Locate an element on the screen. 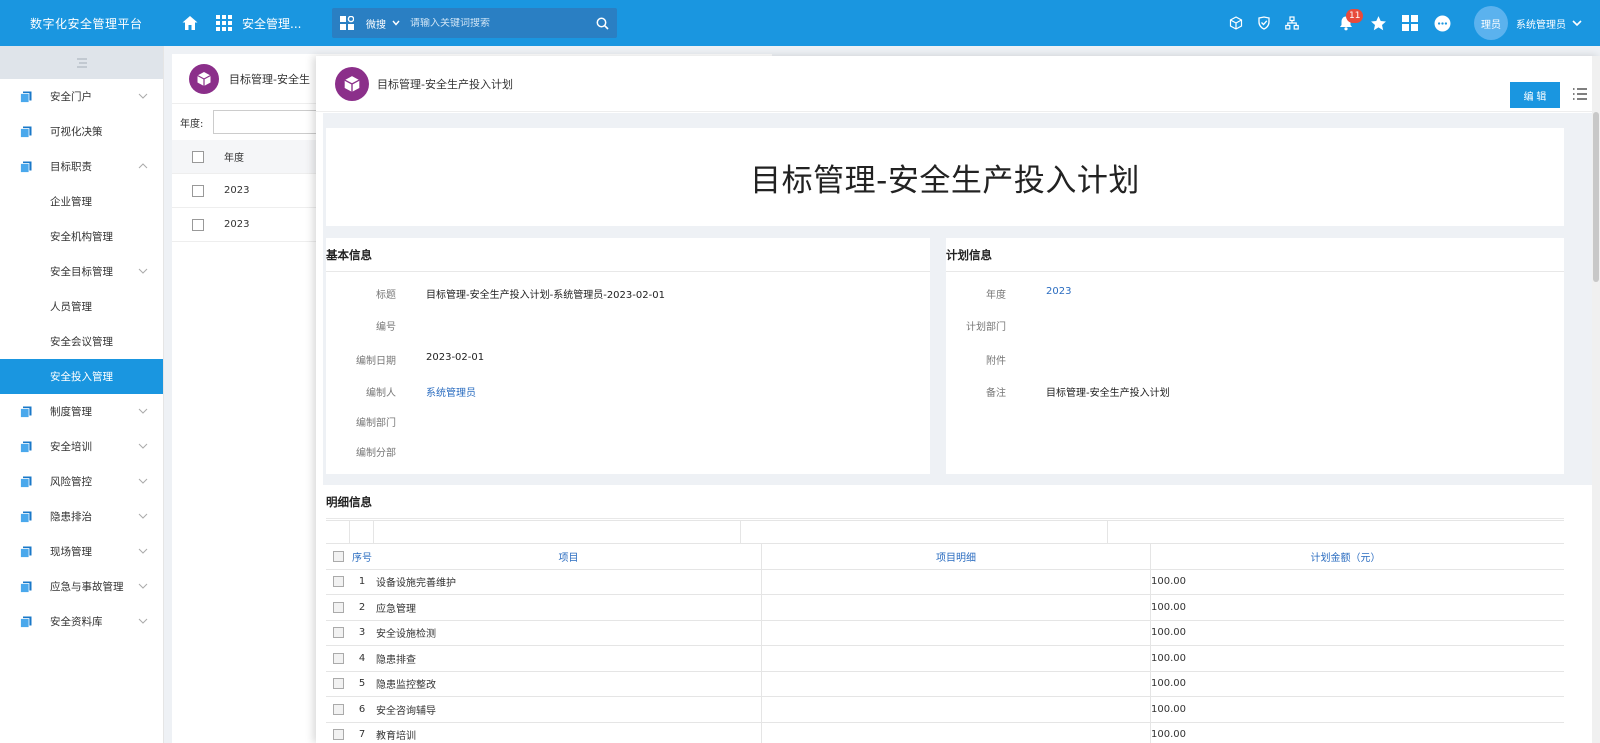 Image resolution: width=1600 pixels, height=743 pixels. sidebar-item: 人员管理 is located at coordinates (81, 306).